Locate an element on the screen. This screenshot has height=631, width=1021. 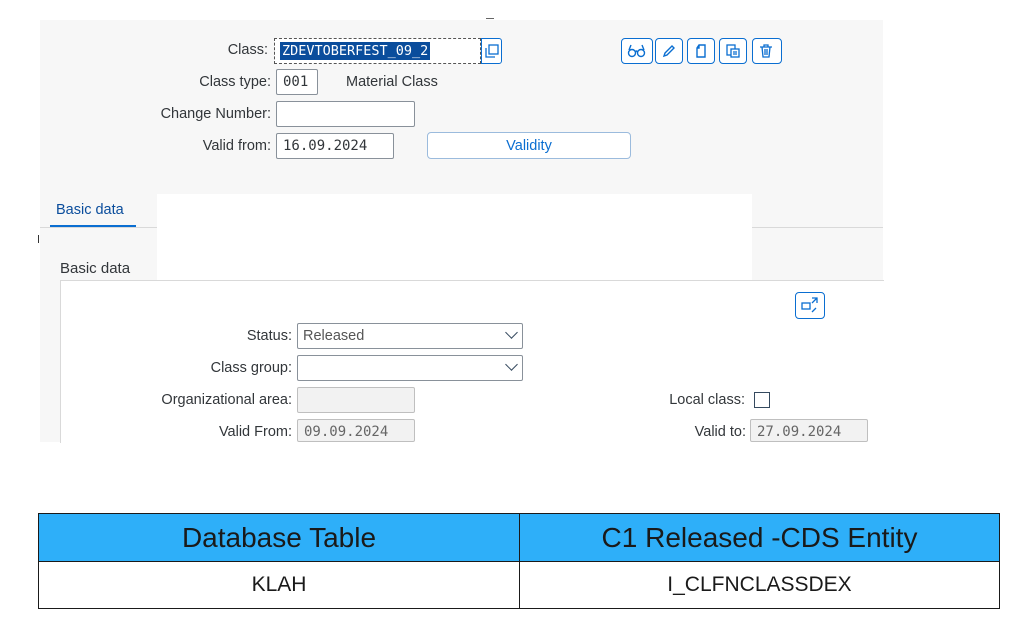
create-icon is located at coordinates (701, 51).